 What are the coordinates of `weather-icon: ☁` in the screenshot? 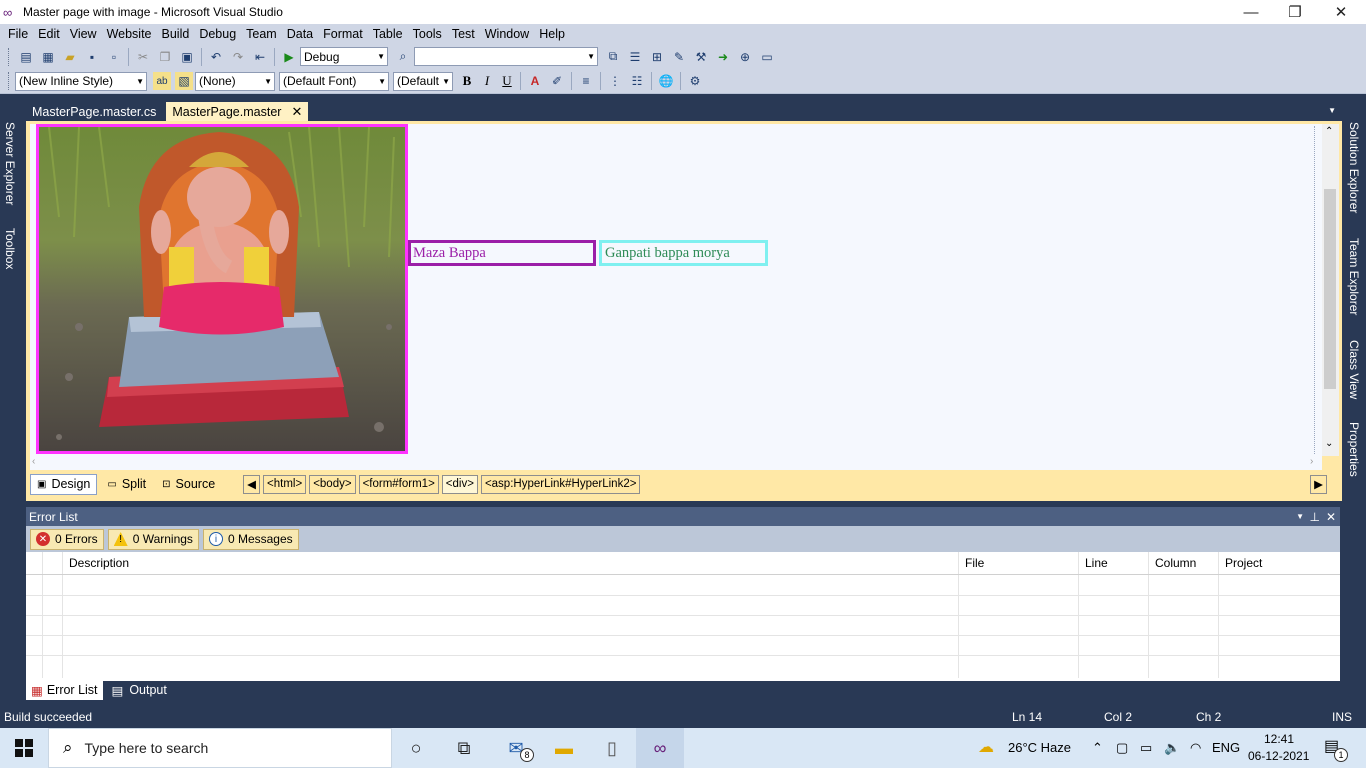 It's located at (986, 747).